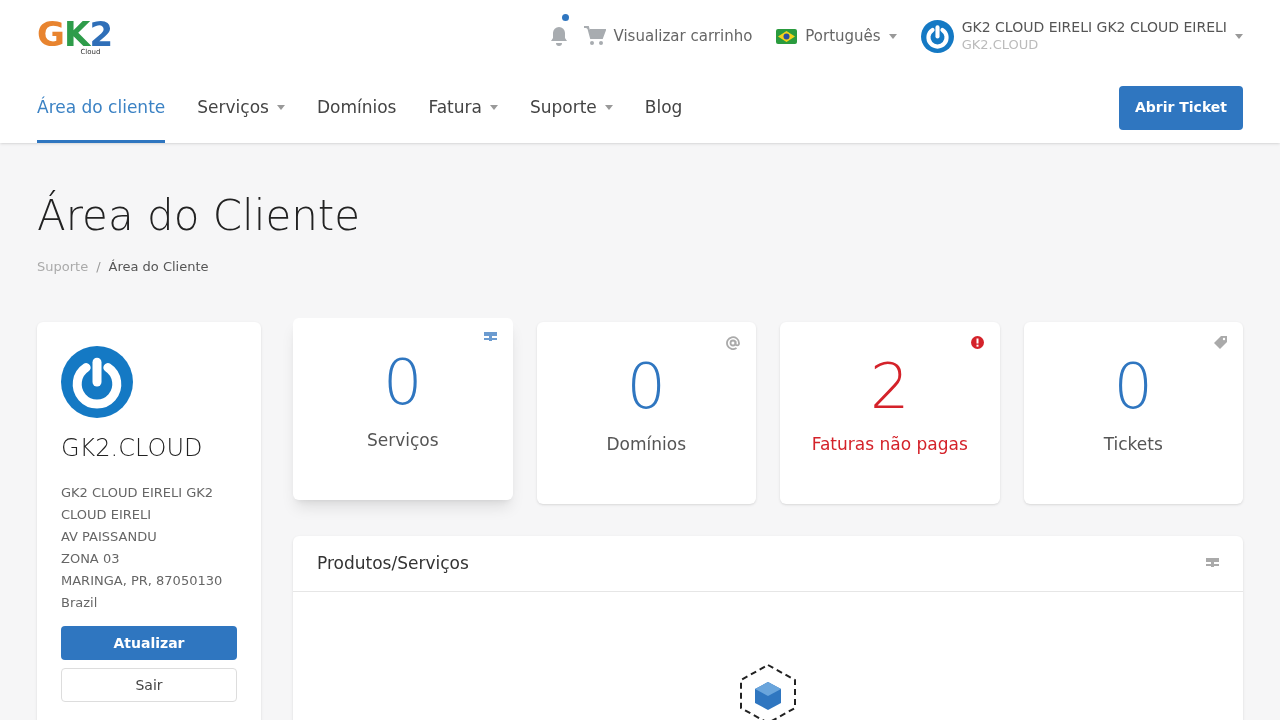  Describe the element at coordinates (463, 107) in the screenshot. I see `nav-tab: Fatura` at that location.